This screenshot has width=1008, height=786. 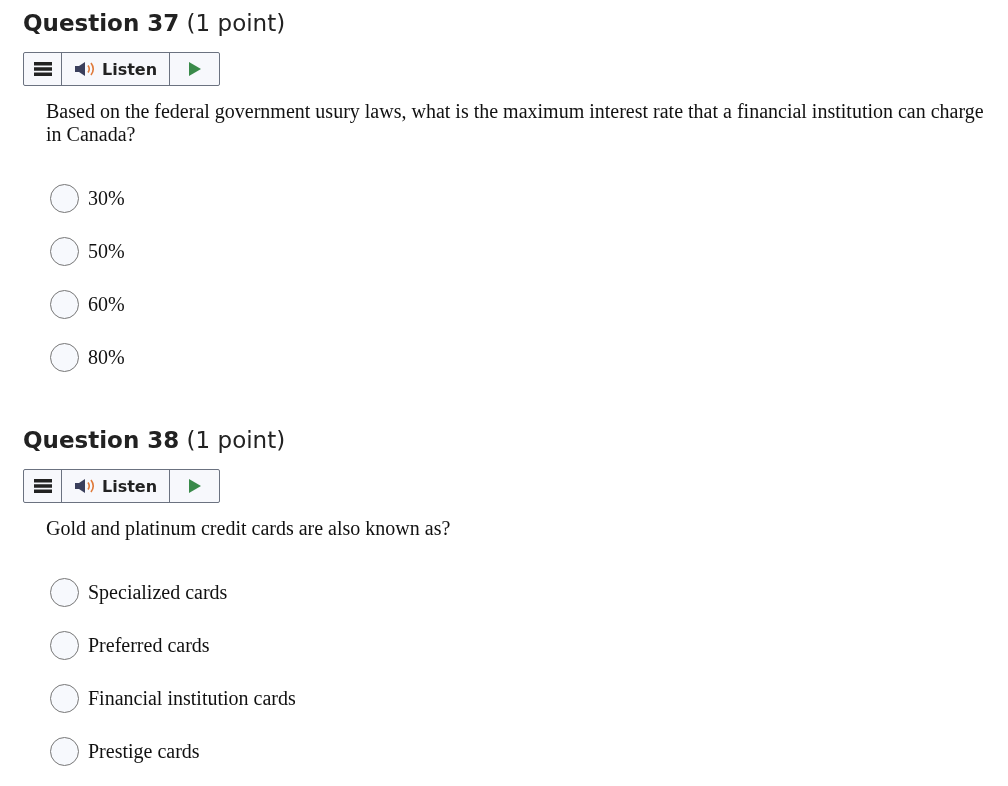 What do you see at coordinates (155, 440) in the screenshot?
I see `question-title: Question 38 (1 point)` at bounding box center [155, 440].